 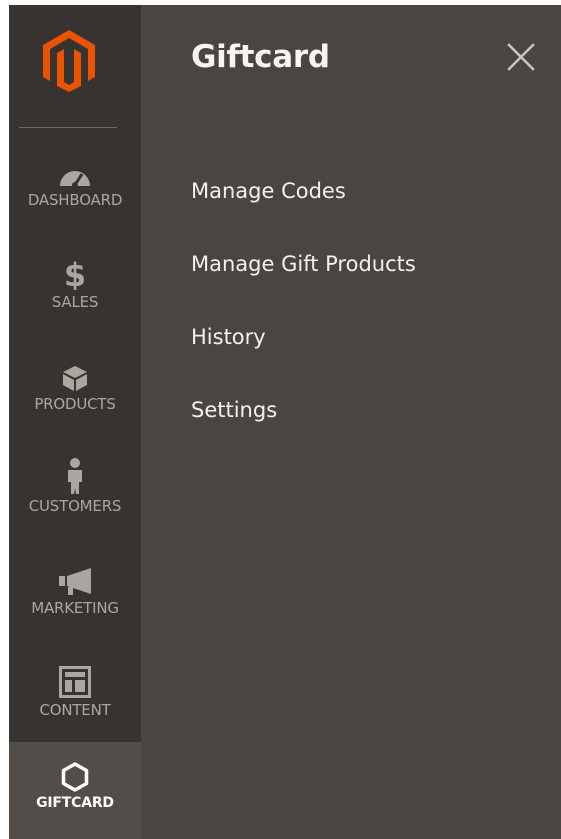 I want to click on hexagon-icon, so click(x=75, y=774).